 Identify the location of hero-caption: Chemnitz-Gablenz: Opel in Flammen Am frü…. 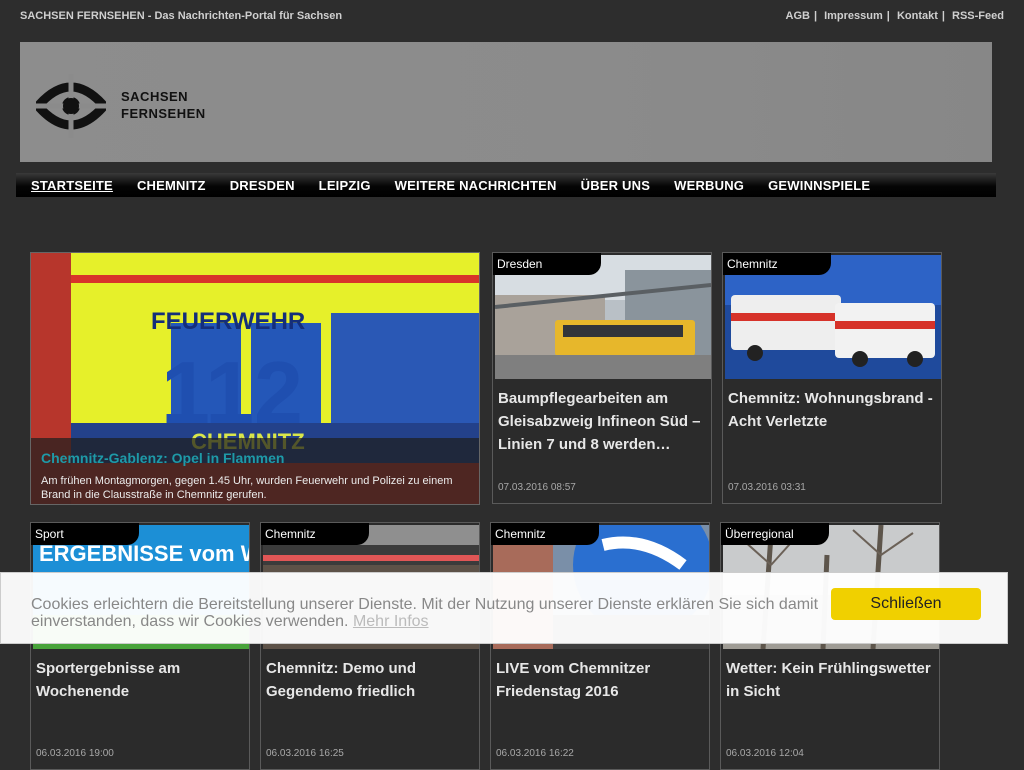
(255, 471).